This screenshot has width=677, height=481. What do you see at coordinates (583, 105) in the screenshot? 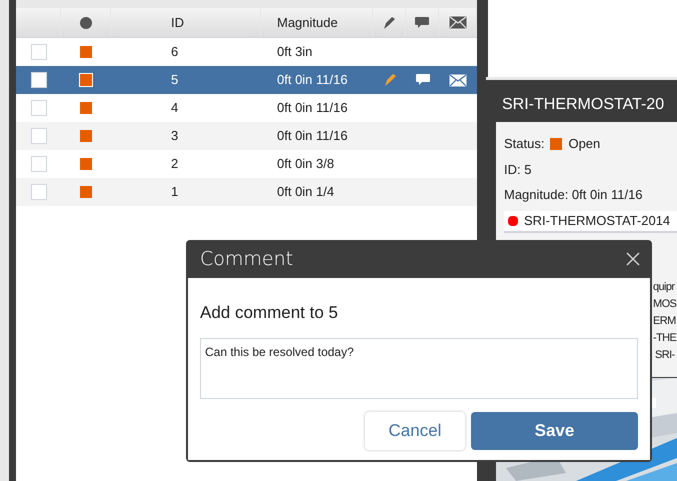
I see `panel-title: SRI-THERMOSTAT-20` at bounding box center [583, 105].